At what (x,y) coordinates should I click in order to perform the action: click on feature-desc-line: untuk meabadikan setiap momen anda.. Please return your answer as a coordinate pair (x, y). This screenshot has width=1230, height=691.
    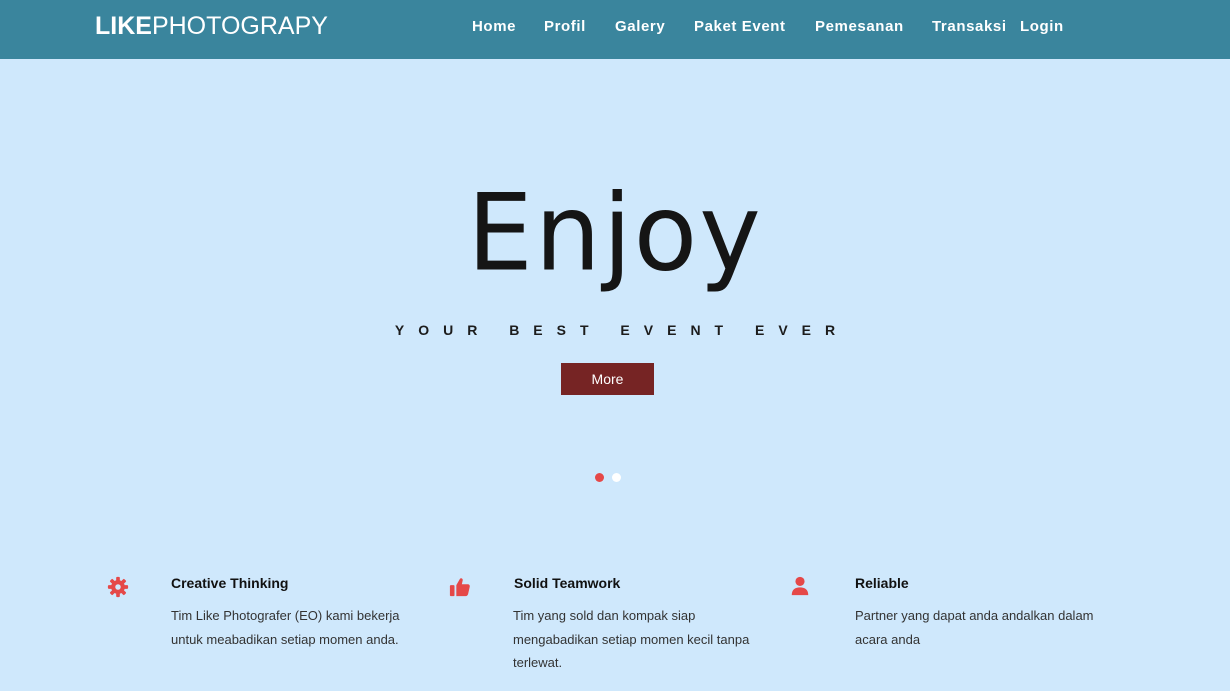
    Looking at the image, I should click on (285, 639).